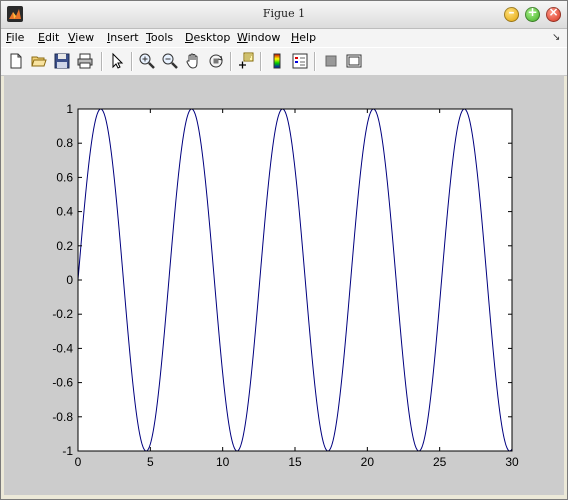 The width and height of the screenshot is (568, 500). Describe the element at coordinates (193, 61) in the screenshot. I see `pan-hand-icon` at that location.